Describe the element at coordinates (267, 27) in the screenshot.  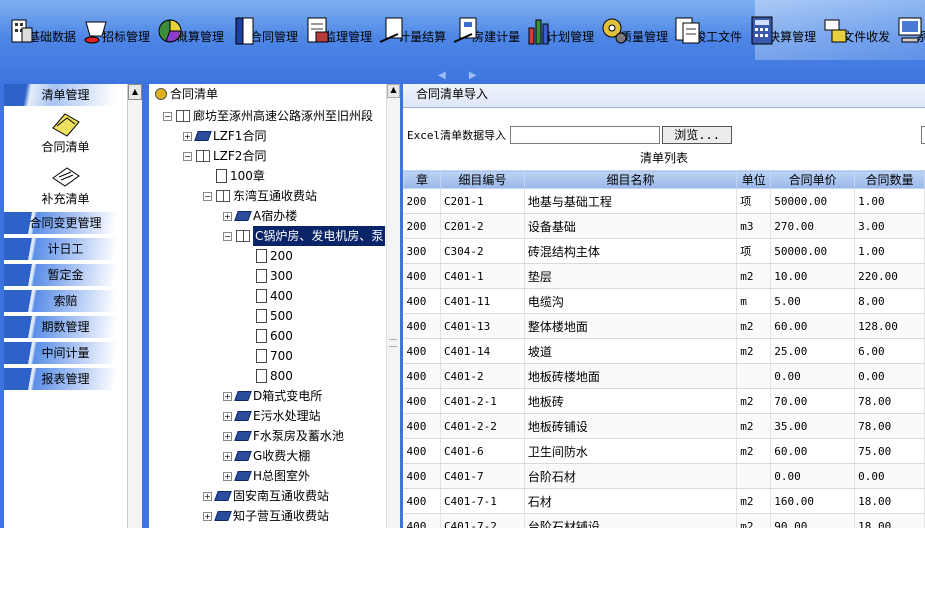
I see `toolbar-button-4: 合同管理` at that location.